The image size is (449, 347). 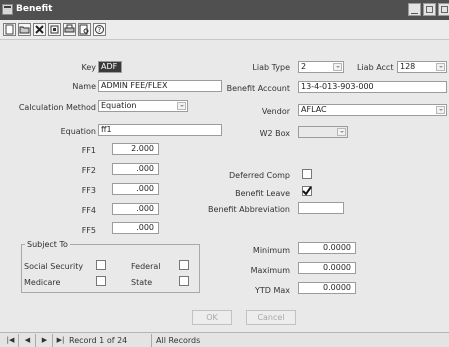 I want to click on vendor-value: AFLAC, so click(x=314, y=109).